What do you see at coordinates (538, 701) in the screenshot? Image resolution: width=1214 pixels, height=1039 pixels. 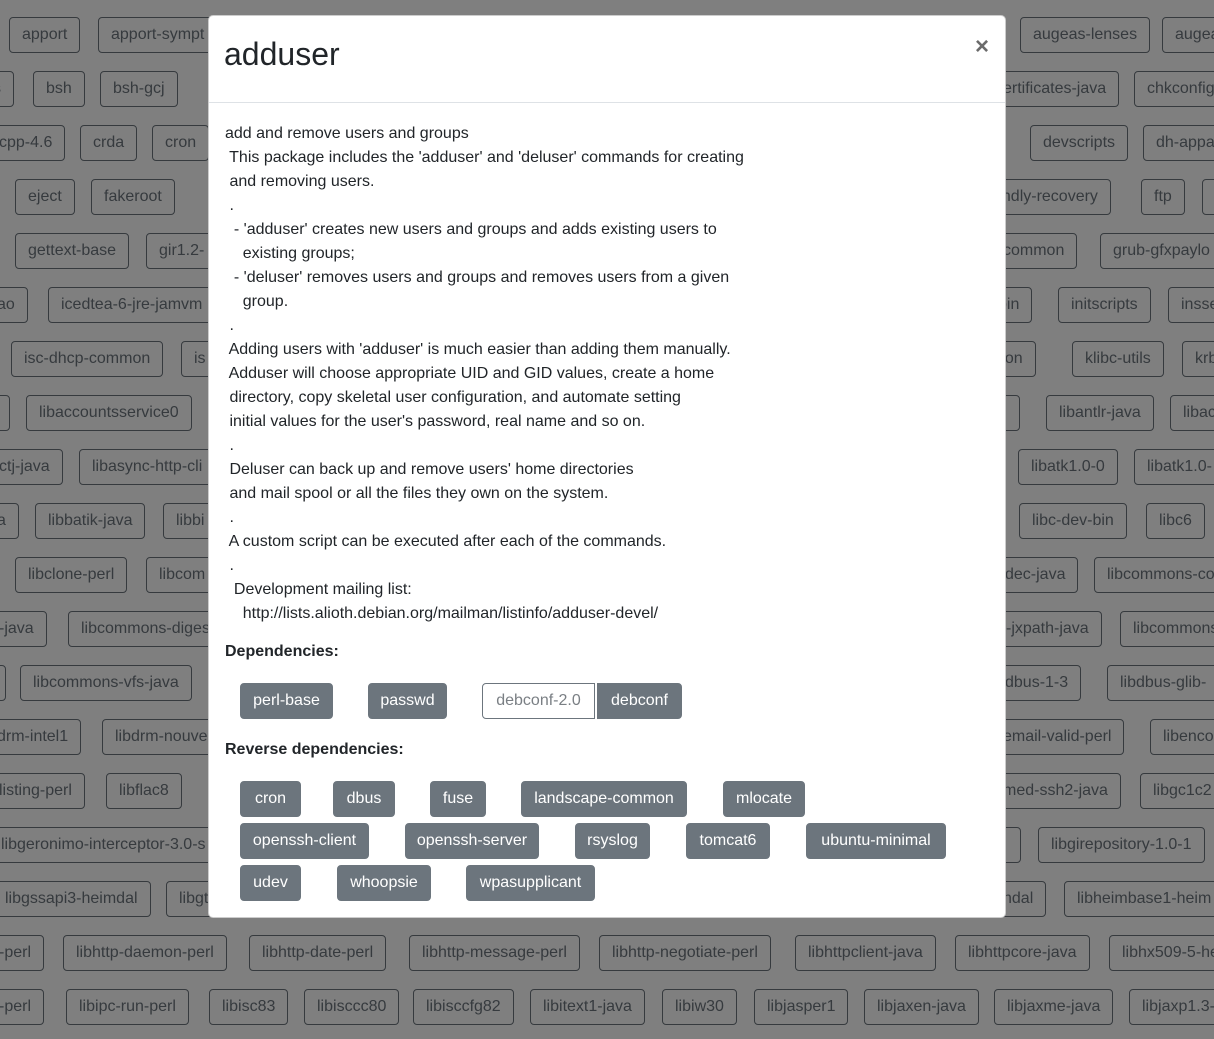 I see `dependency-alternative-chip: debconf-2.0` at bounding box center [538, 701].